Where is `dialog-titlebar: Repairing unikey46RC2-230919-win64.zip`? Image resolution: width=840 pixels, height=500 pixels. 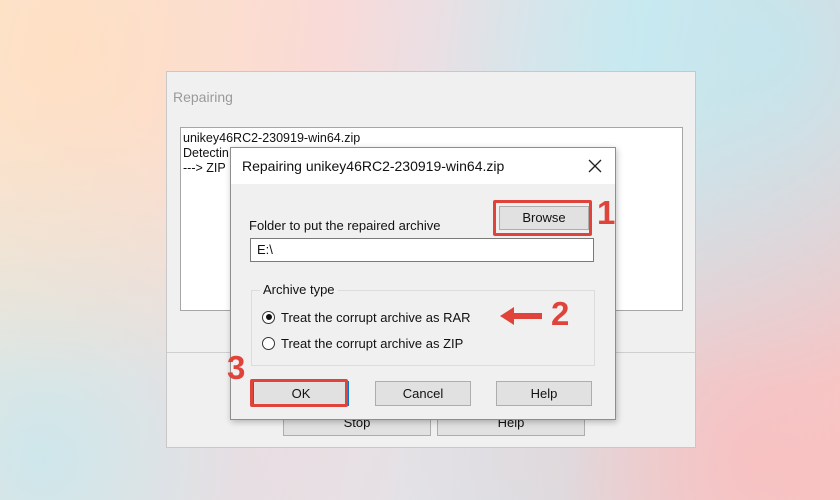 dialog-titlebar: Repairing unikey46RC2-230919-win64.zip is located at coordinates (423, 166).